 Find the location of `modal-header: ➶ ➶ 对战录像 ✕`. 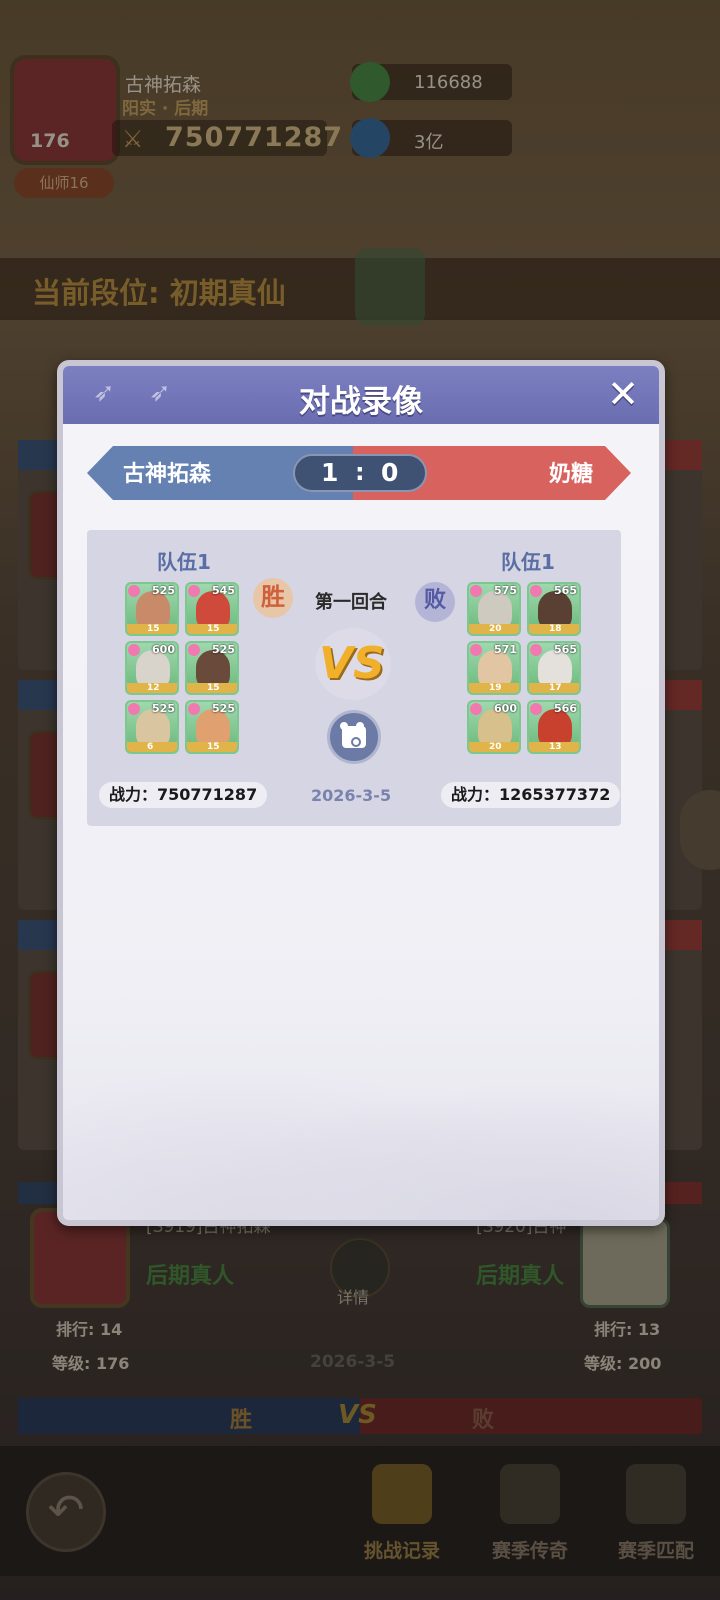

modal-header: ➶ ➶ 对战录像 ✕ is located at coordinates (361, 395).